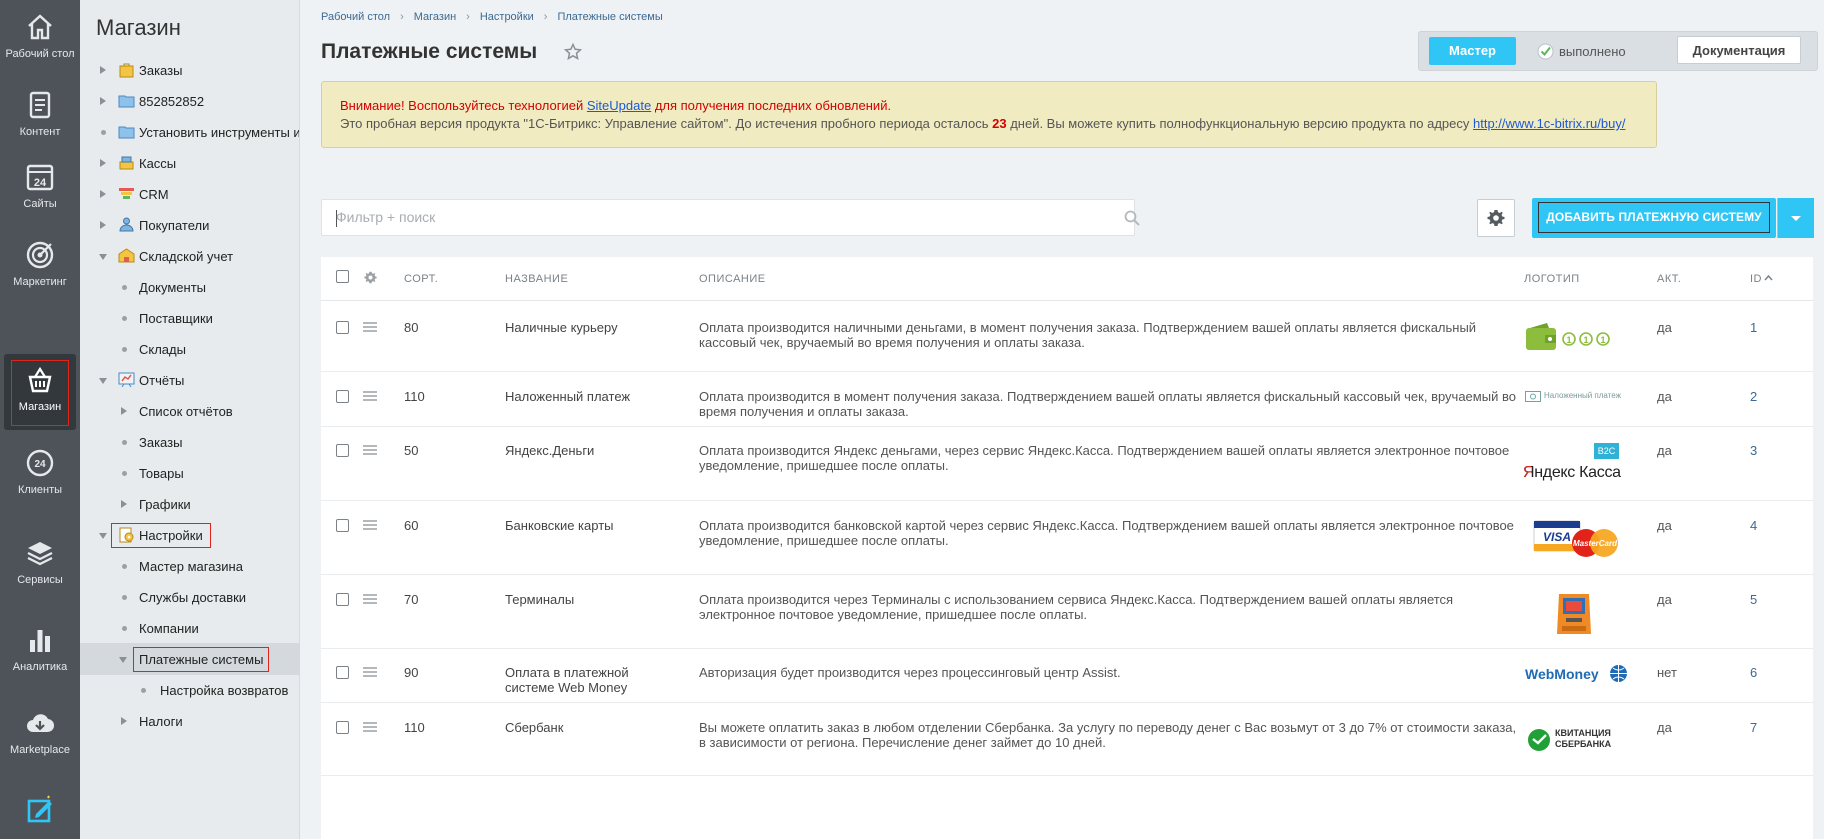 This screenshot has width=1824, height=839. What do you see at coordinates (609, 17) in the screenshot?
I see `breadcrumb-link: Платежные системы` at bounding box center [609, 17].